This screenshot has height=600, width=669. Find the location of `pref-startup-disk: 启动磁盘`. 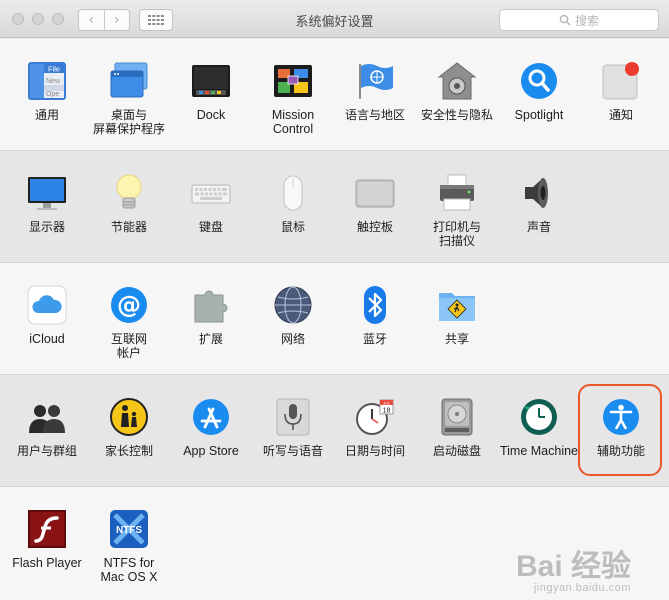

pref-startup-disk: 启动磁盘 is located at coordinates (457, 439).